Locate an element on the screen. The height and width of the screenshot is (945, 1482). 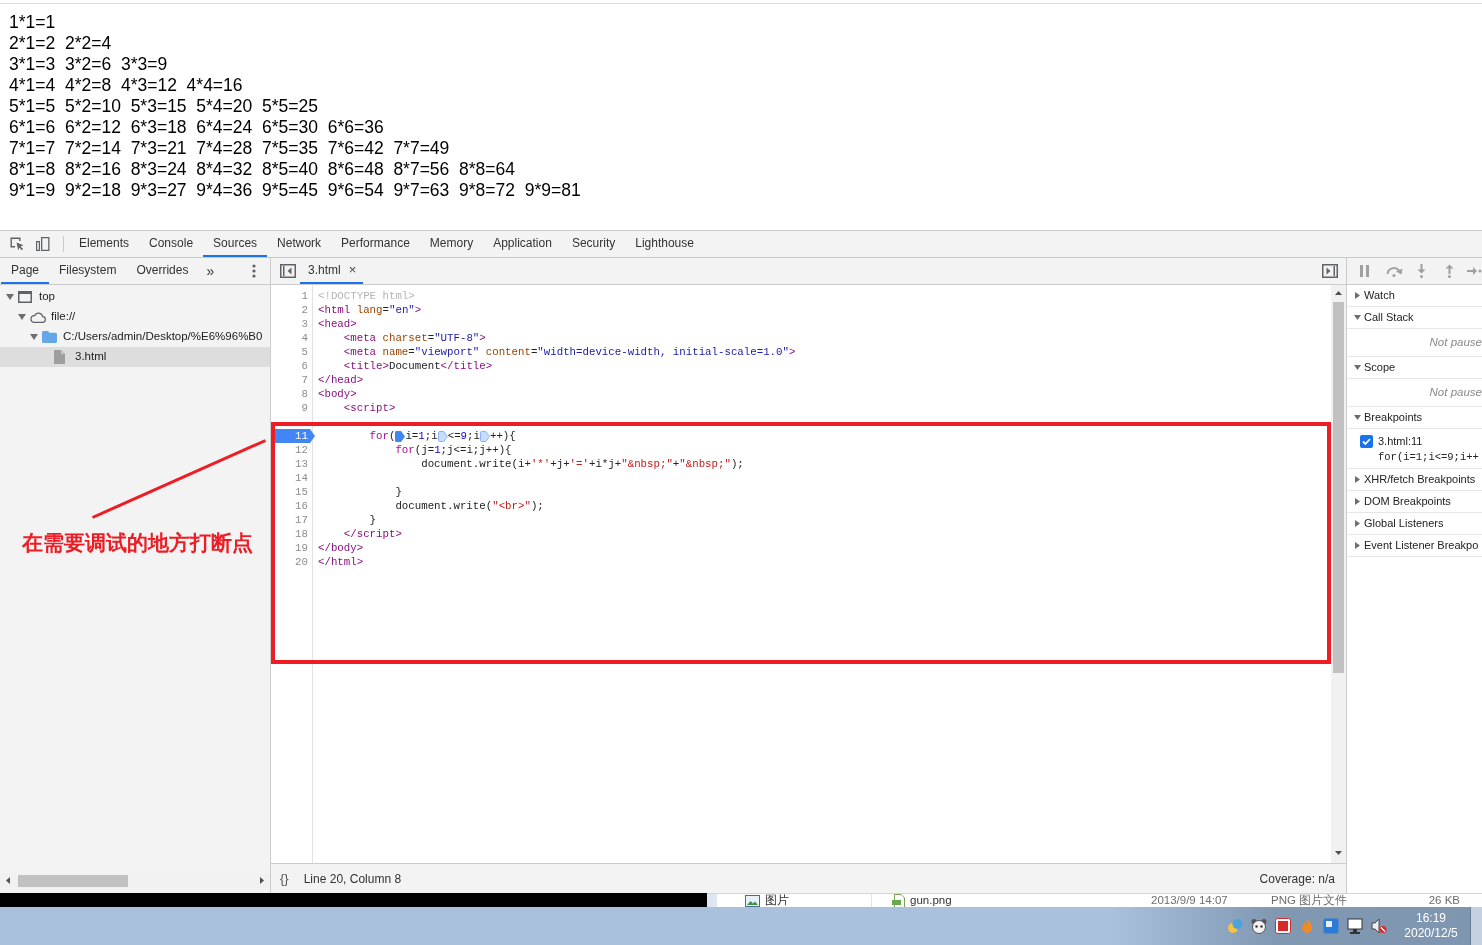
scroll-up-arrow-icon is located at coordinates (1338, 292).